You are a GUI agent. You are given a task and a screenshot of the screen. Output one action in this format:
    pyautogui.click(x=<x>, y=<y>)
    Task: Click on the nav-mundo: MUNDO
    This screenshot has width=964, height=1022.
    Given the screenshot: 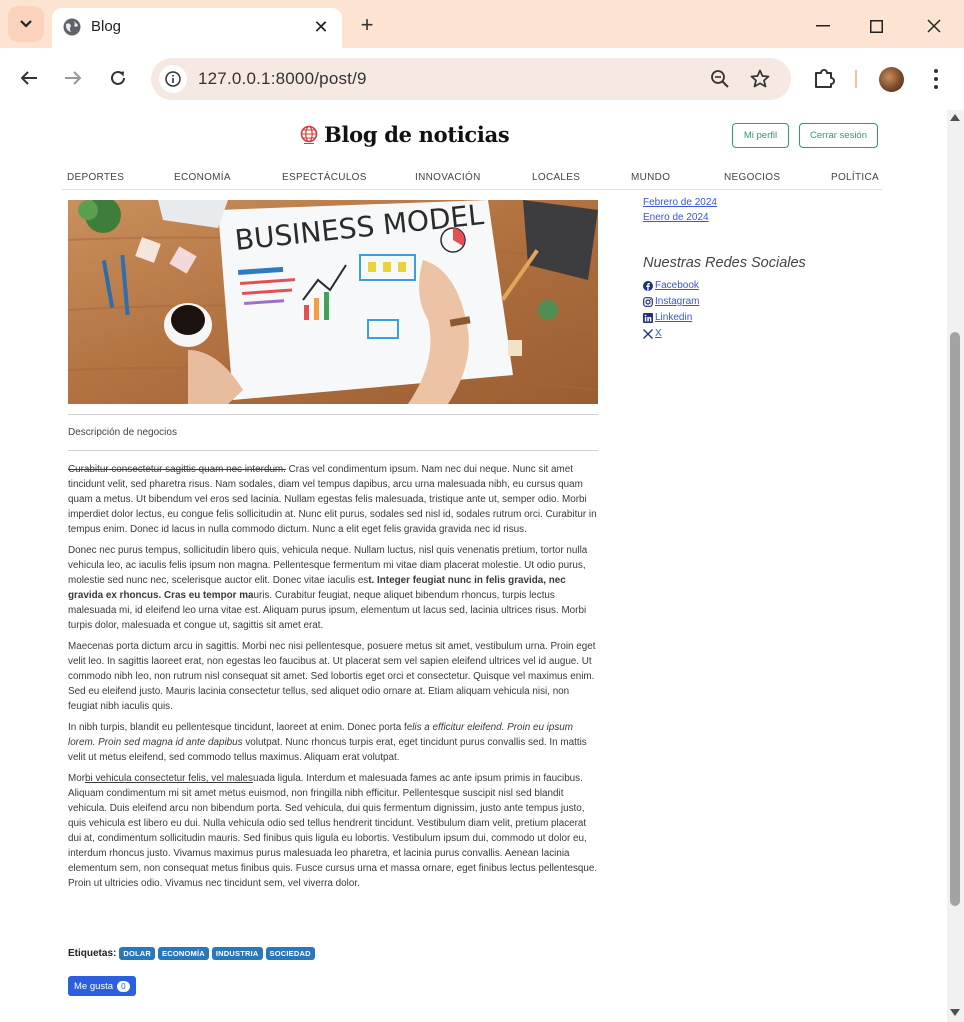 What is the action you would take?
    pyautogui.click(x=650, y=177)
    